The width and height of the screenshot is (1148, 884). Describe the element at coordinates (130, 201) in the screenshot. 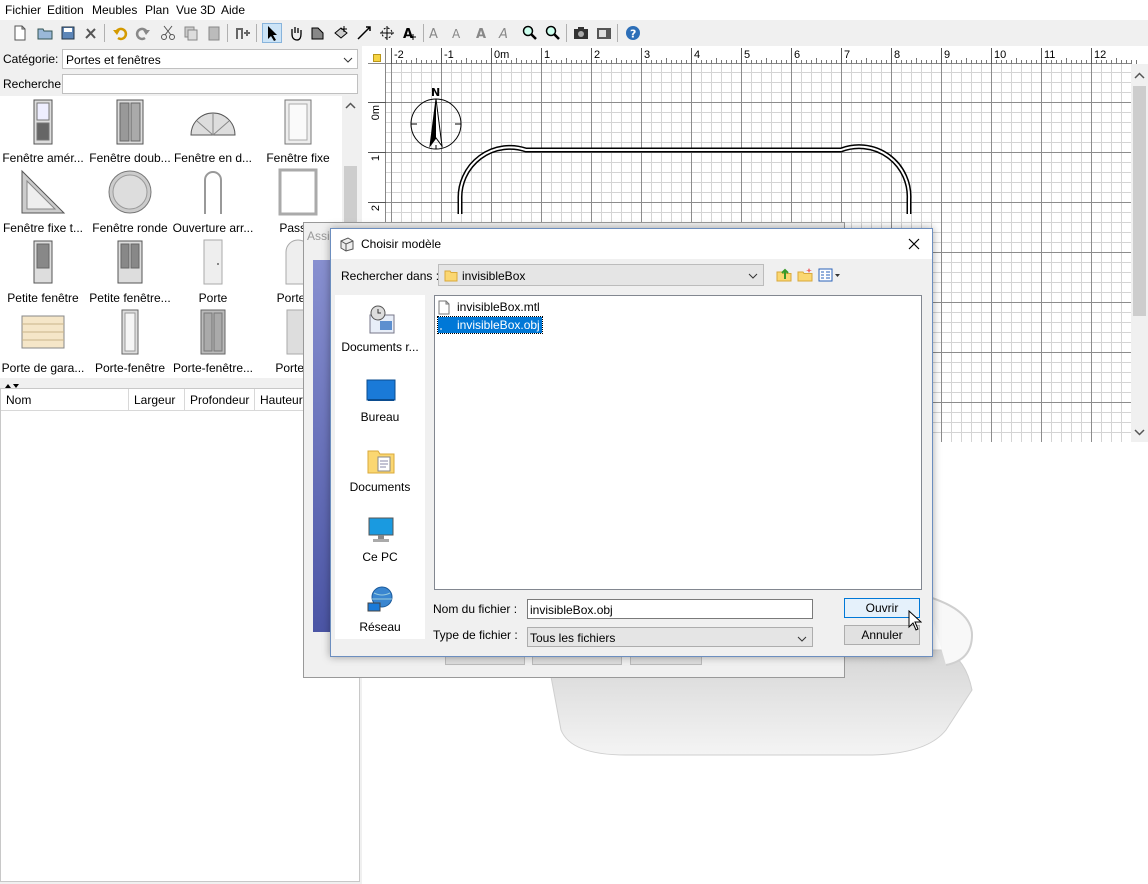

I see `catalog-item: Fenêtre ronde` at that location.